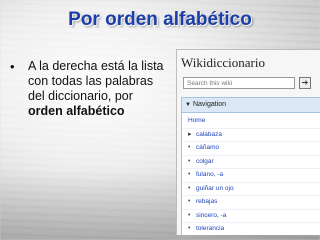 The width and height of the screenshot is (320, 240). Describe the element at coordinates (215, 188) in the screenshot. I see `nav-item-label: guiñar un ojo` at that location.